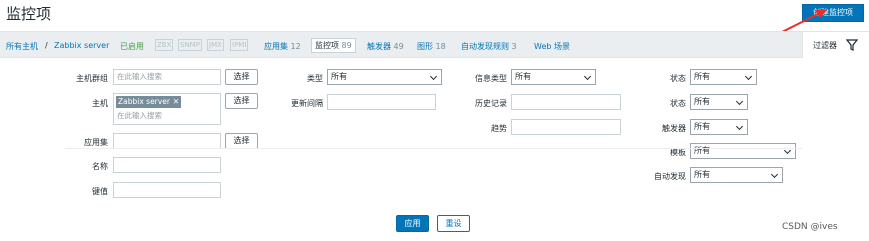 Image resolution: width=869 pixels, height=241 pixels. Describe the element at coordinates (678, 103) in the screenshot. I see `status-label: 状态` at that location.